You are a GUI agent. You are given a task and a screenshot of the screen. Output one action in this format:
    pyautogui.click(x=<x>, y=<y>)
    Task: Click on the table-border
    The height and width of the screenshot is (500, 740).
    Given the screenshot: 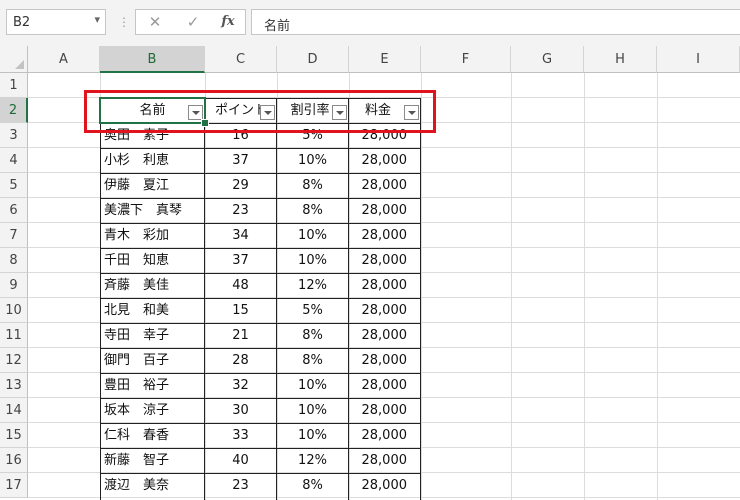 What is the action you would take?
    pyautogui.click(x=420, y=299)
    